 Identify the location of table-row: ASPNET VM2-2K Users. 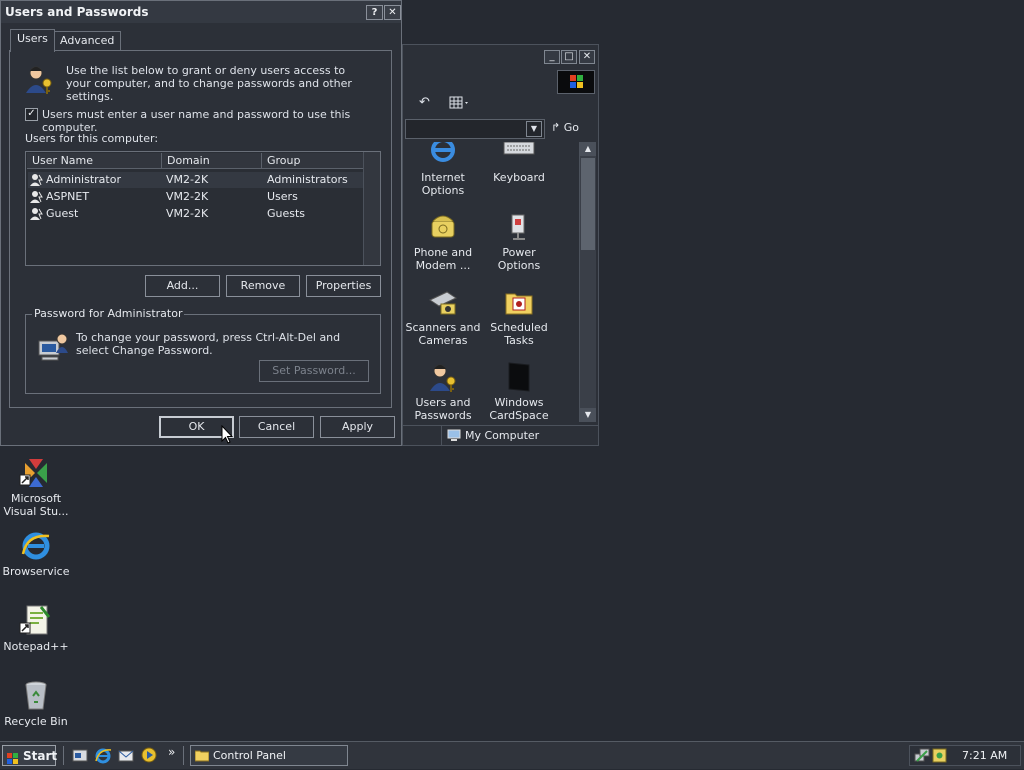
(196, 197).